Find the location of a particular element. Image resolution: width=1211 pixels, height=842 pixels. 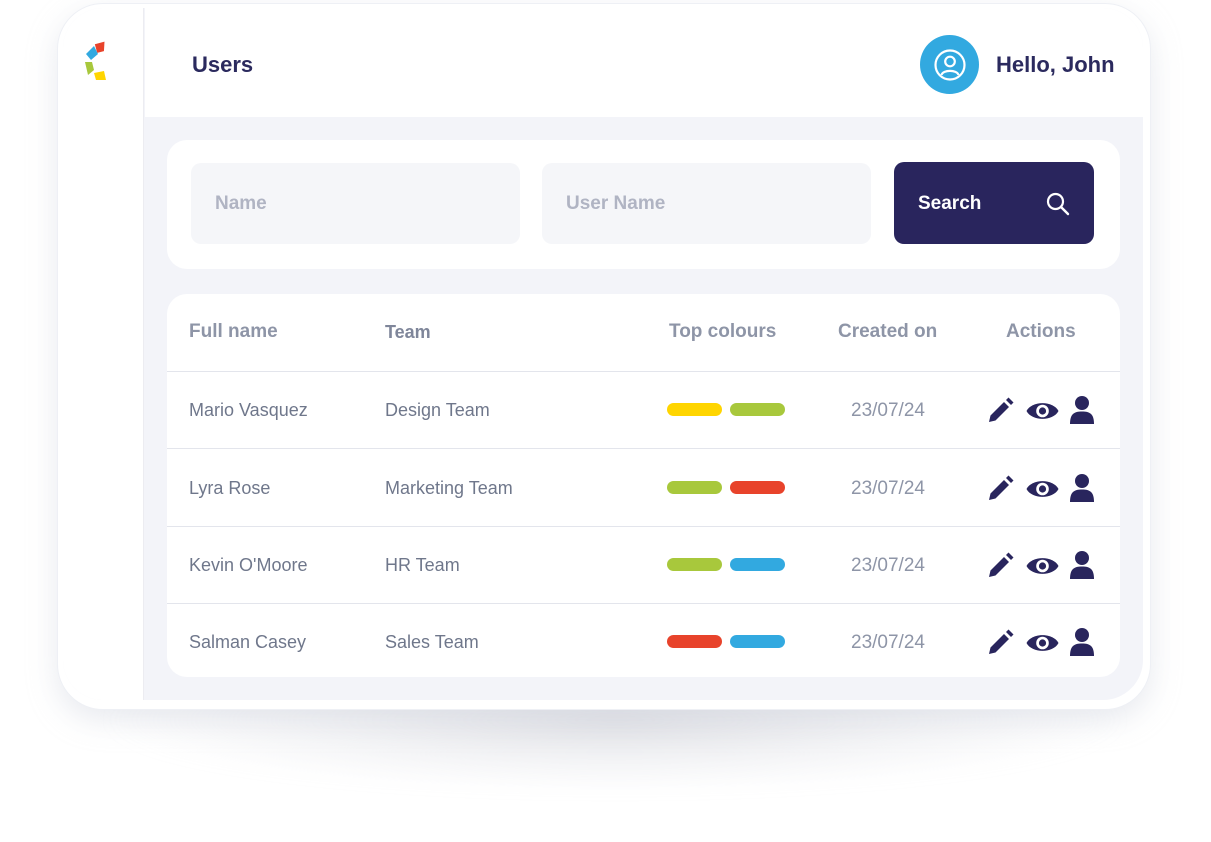

cell-team: Design Team is located at coordinates (437, 410).